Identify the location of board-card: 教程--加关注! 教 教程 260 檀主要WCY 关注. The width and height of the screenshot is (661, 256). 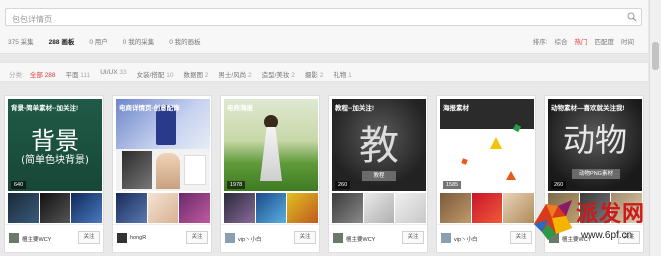
(378, 174).